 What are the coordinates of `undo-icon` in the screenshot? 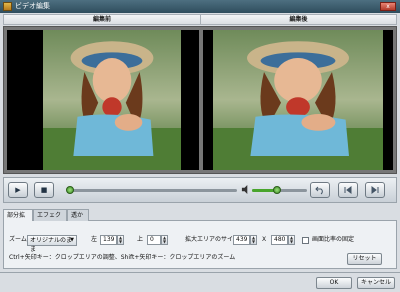 It's located at (319, 190).